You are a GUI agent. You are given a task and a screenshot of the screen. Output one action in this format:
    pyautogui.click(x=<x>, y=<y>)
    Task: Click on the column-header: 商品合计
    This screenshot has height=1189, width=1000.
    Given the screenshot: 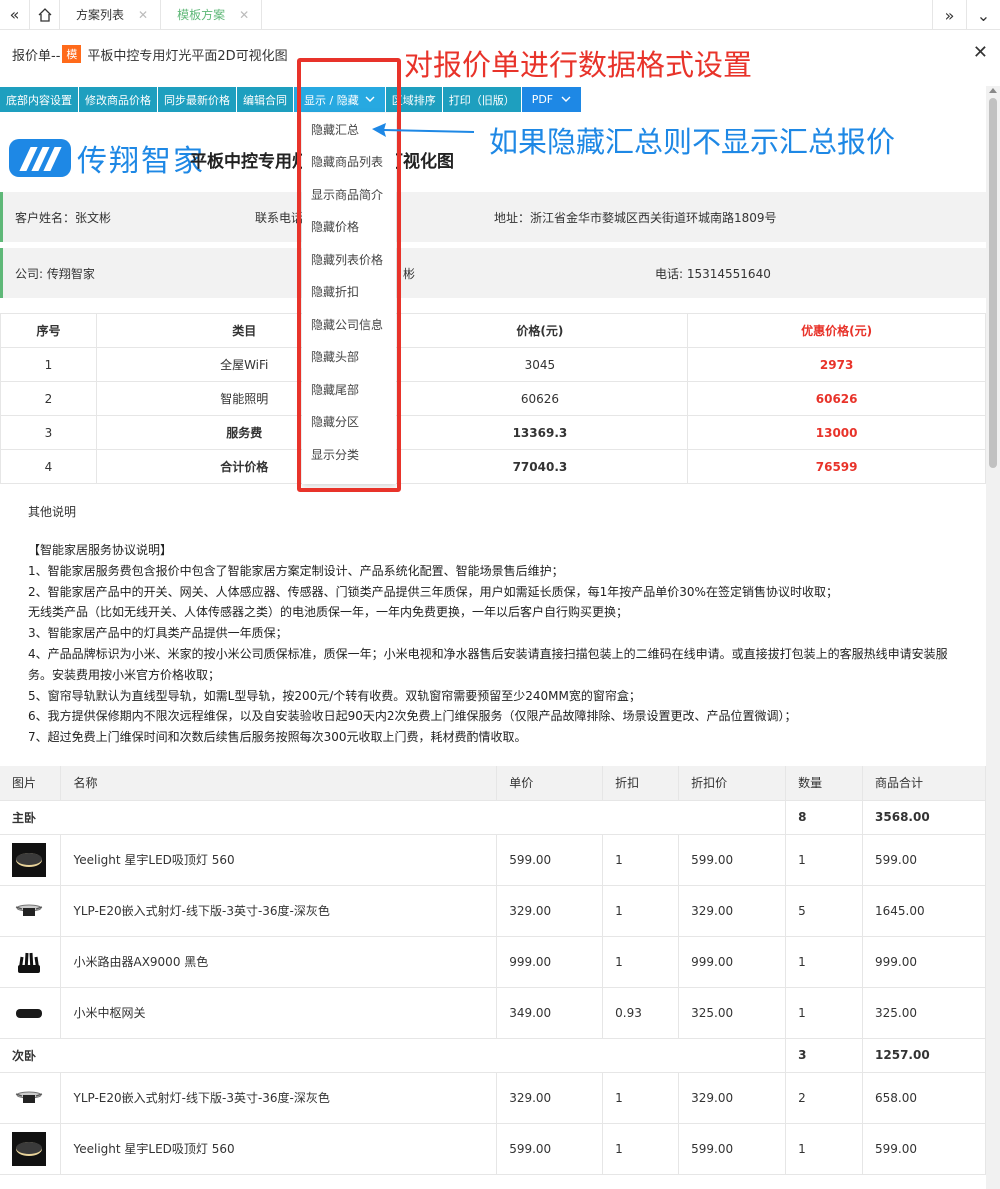 What is the action you would take?
    pyautogui.click(x=924, y=783)
    